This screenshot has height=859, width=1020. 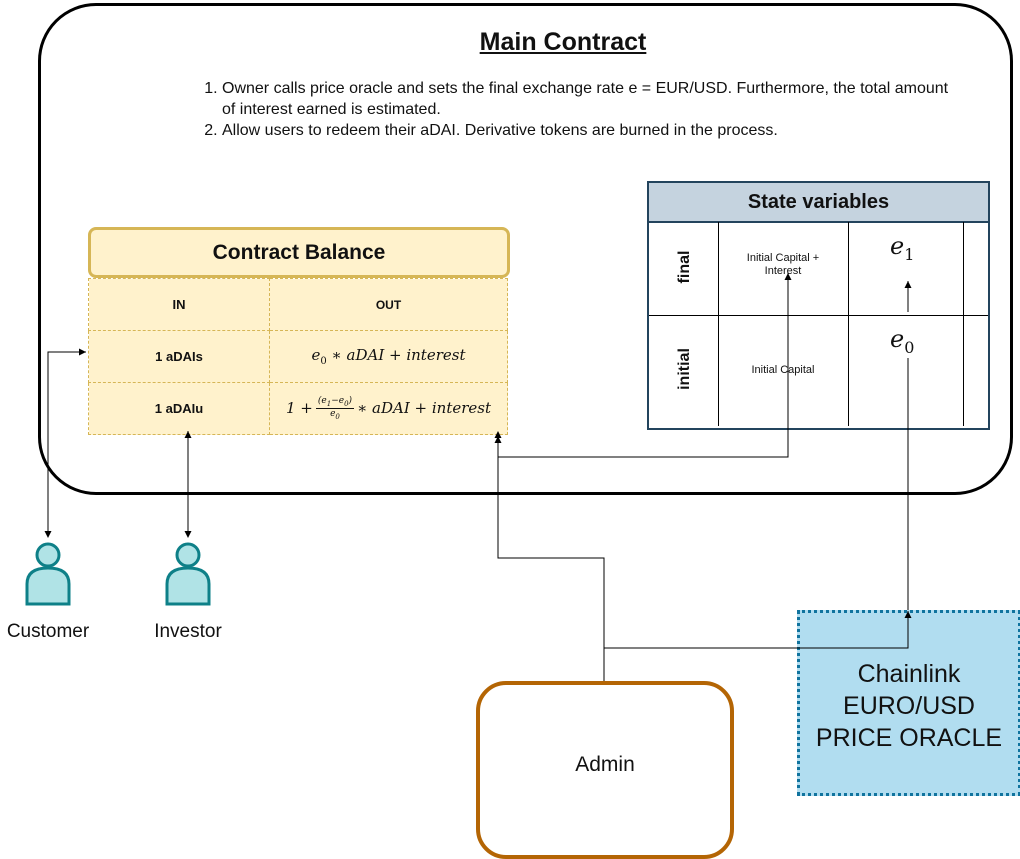 What do you see at coordinates (643, 365) in the screenshot?
I see `balance-state-link` at bounding box center [643, 365].